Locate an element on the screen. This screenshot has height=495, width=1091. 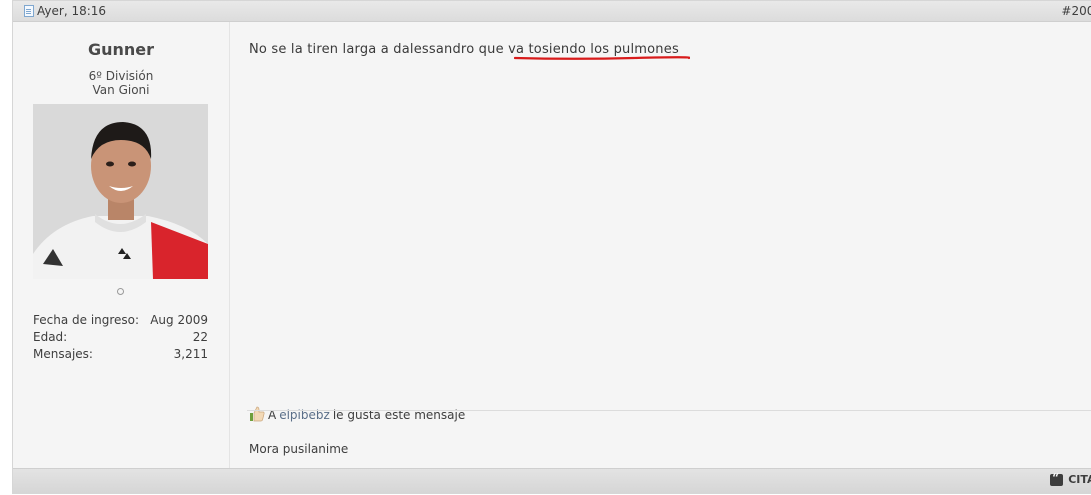
avatar is located at coordinates (120, 191).